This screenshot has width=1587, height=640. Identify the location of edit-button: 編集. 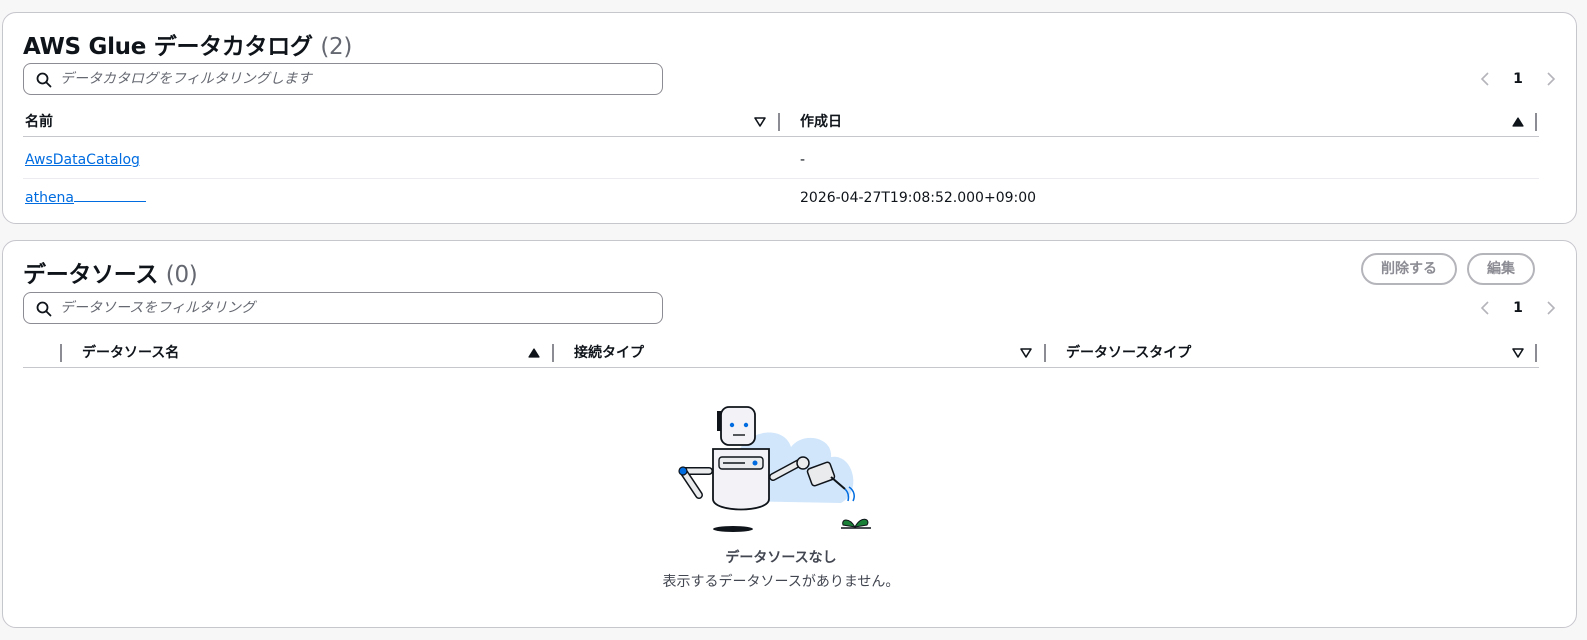
(1501, 269).